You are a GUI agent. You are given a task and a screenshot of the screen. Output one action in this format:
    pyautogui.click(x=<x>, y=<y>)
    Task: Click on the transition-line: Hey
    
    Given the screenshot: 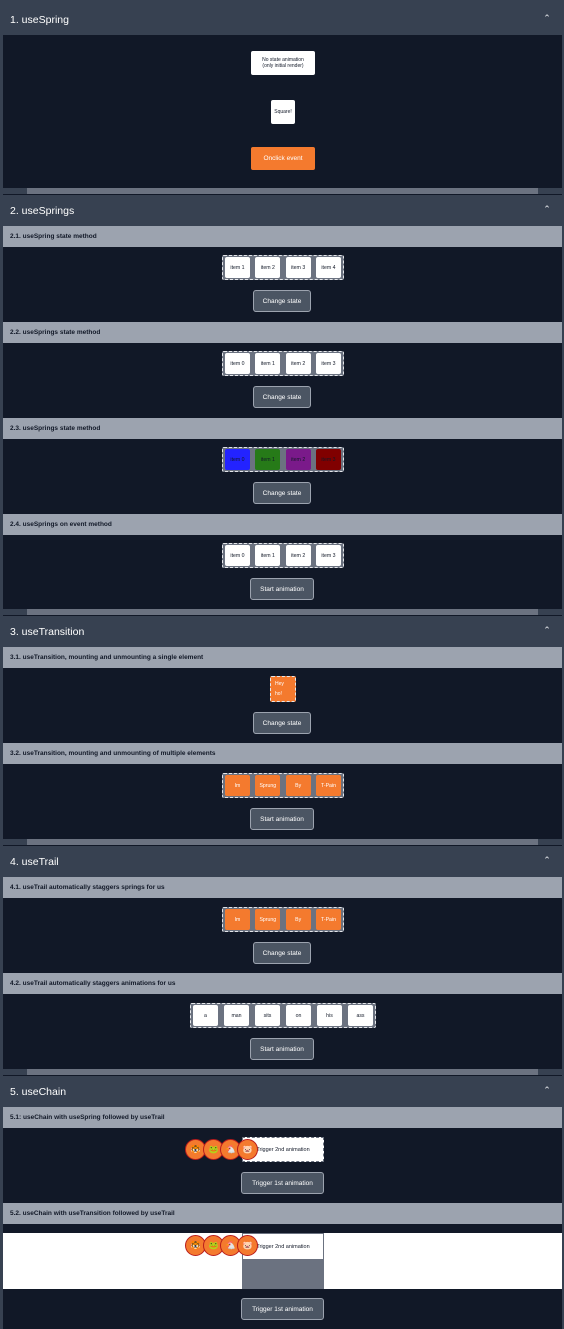 What is the action you would take?
    pyautogui.click(x=279, y=684)
    